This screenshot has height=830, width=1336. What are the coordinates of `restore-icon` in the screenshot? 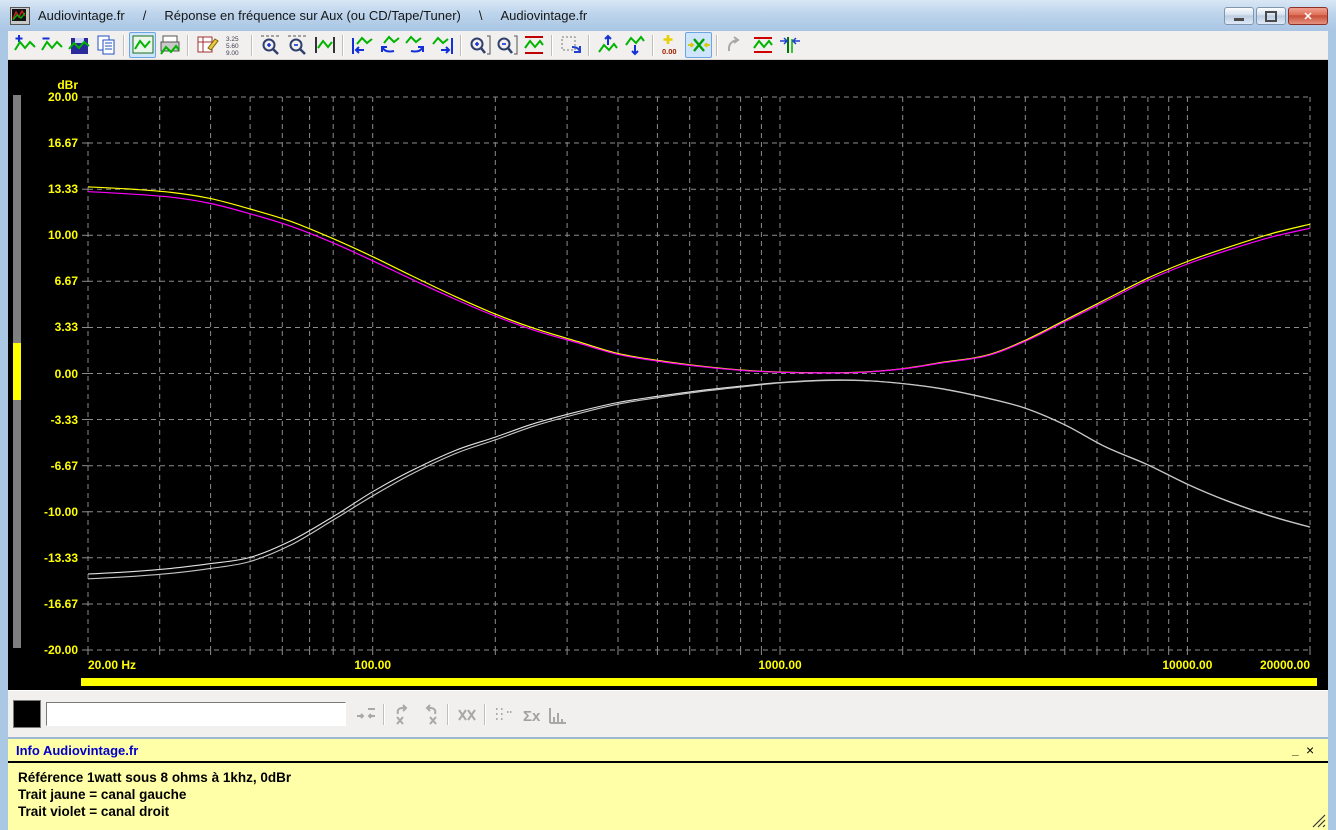 It's located at (1271, 16).